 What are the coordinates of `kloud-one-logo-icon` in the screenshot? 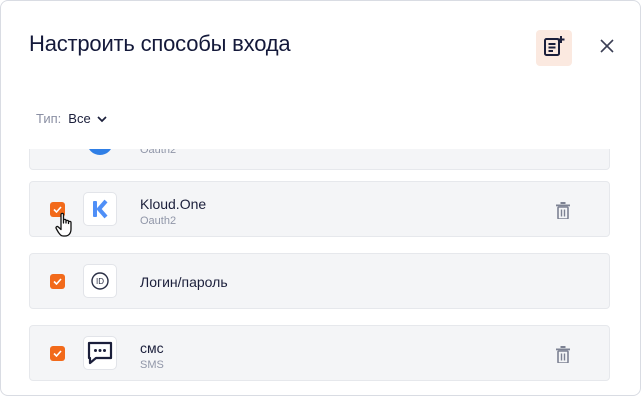 It's located at (100, 209).